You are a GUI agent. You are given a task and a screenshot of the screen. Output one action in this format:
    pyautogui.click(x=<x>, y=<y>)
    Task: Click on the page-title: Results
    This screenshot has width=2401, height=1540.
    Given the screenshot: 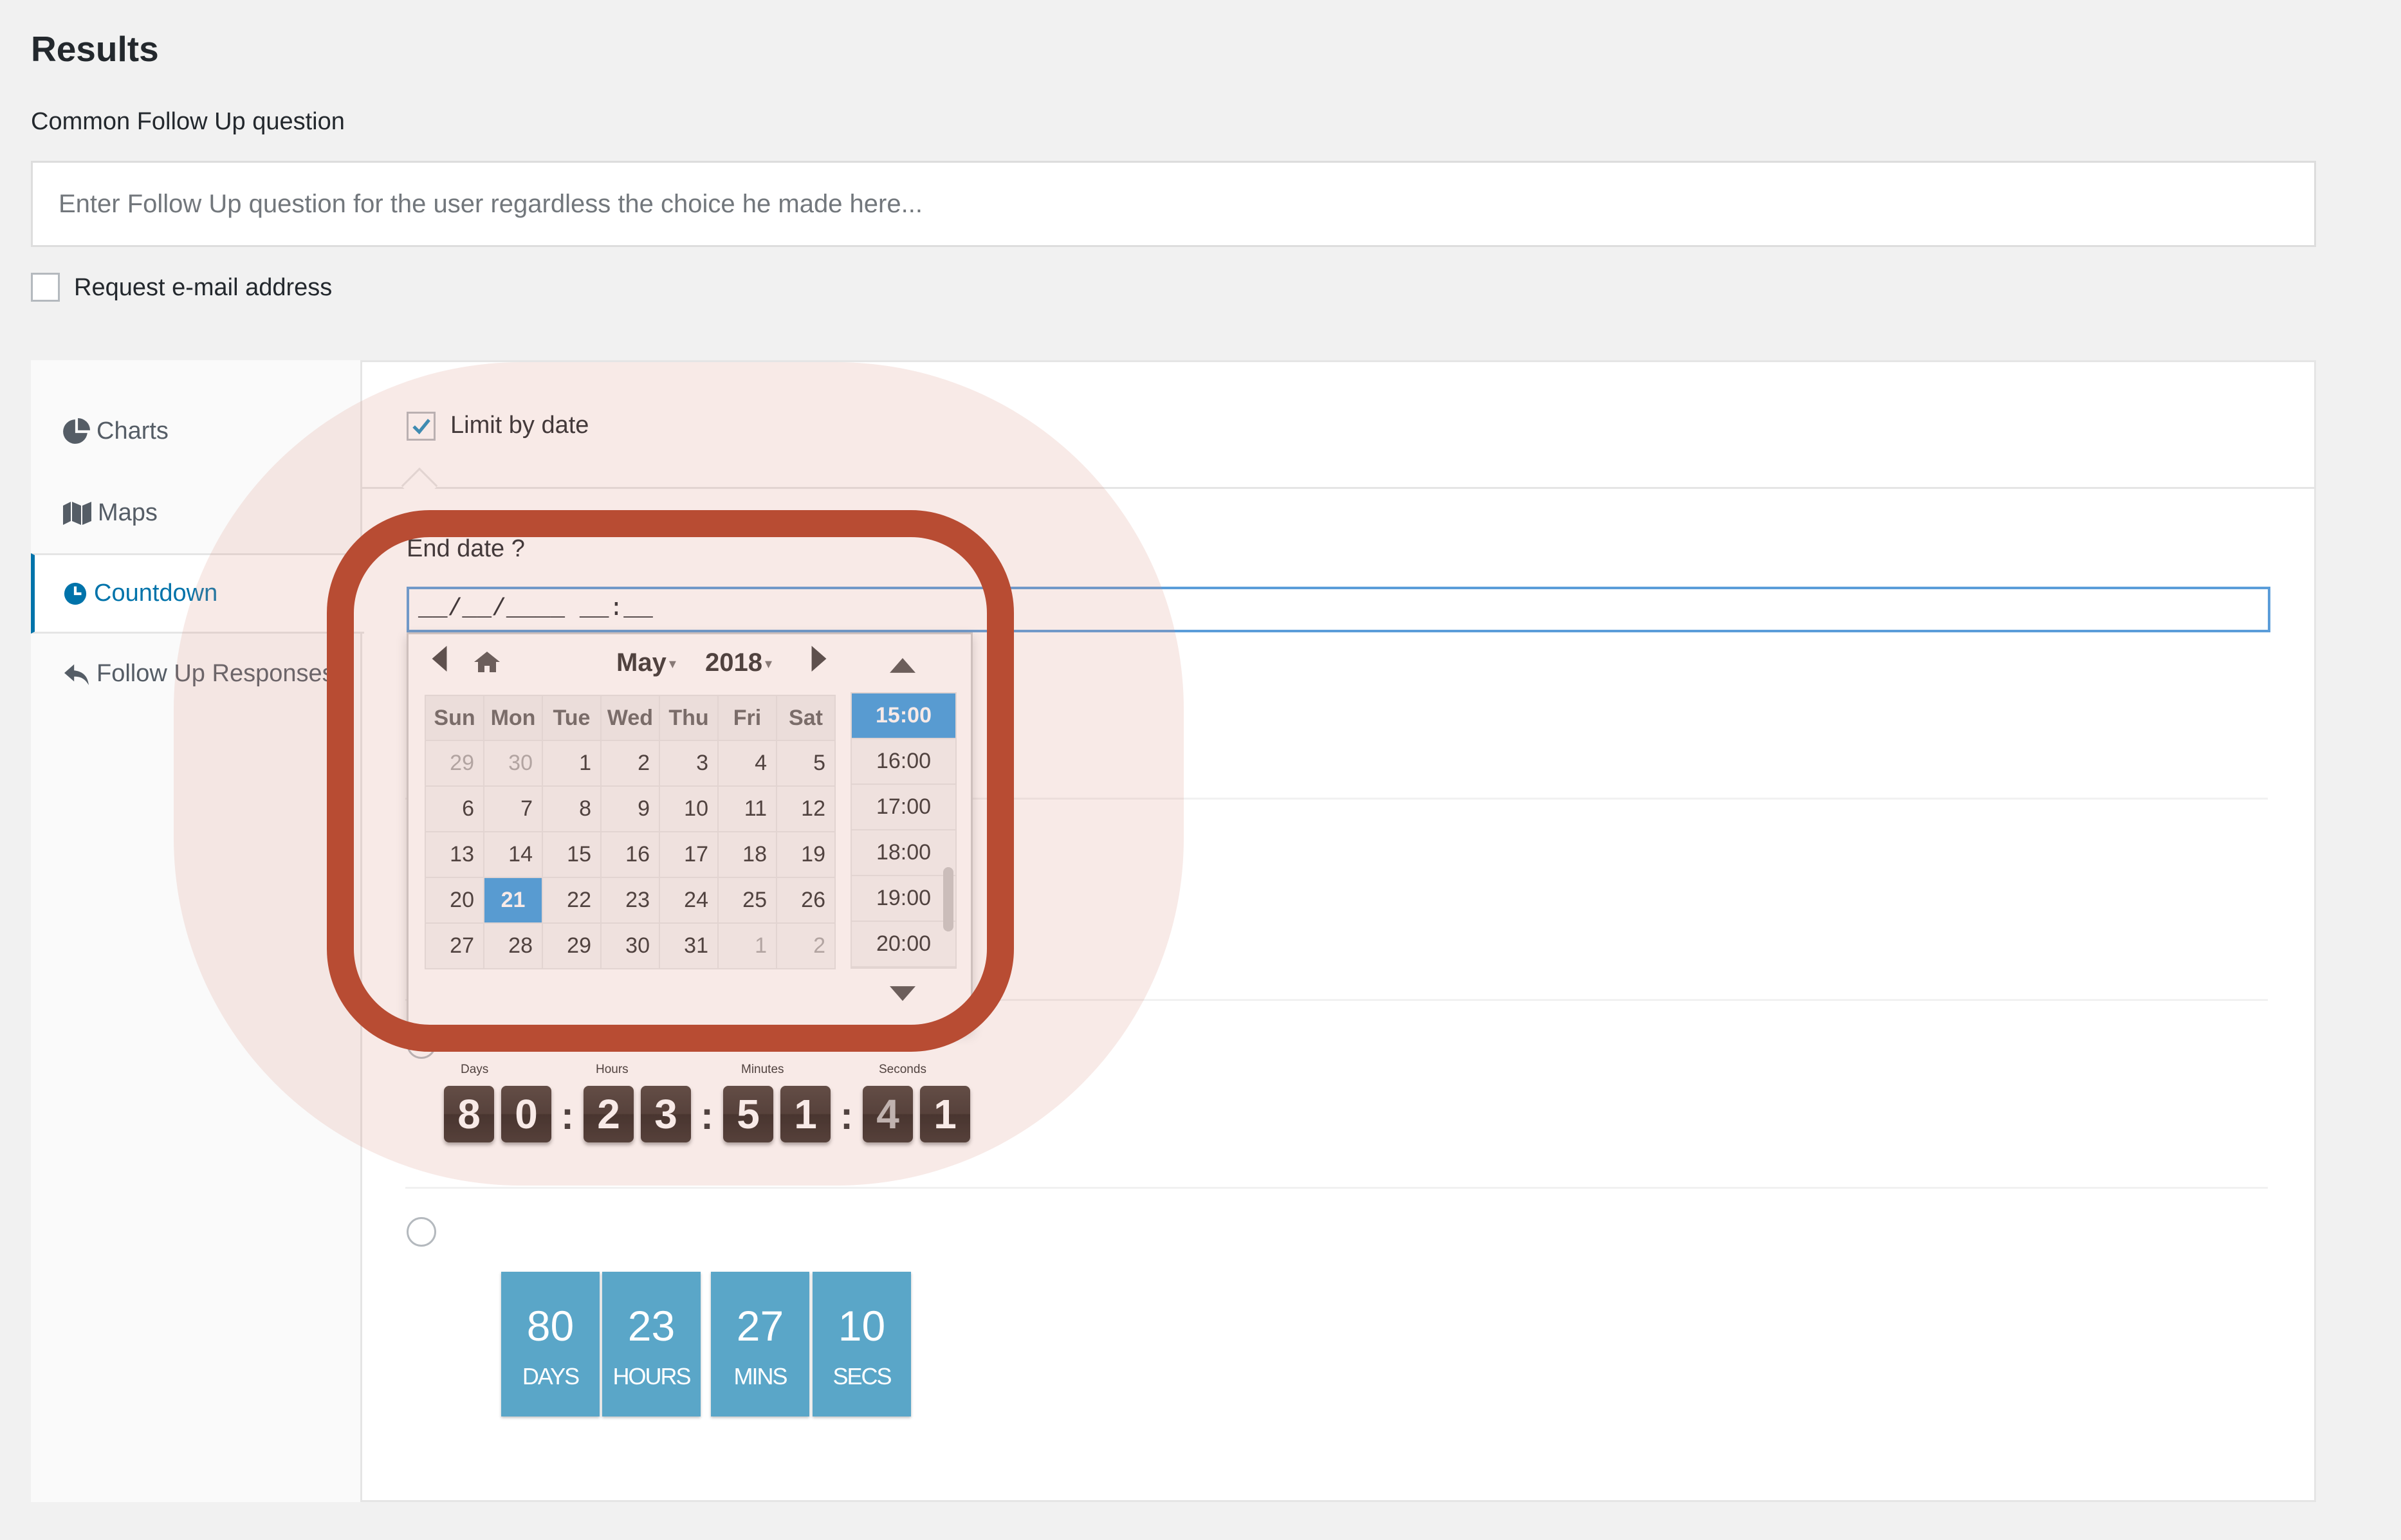 What is the action you would take?
    pyautogui.click(x=95, y=49)
    